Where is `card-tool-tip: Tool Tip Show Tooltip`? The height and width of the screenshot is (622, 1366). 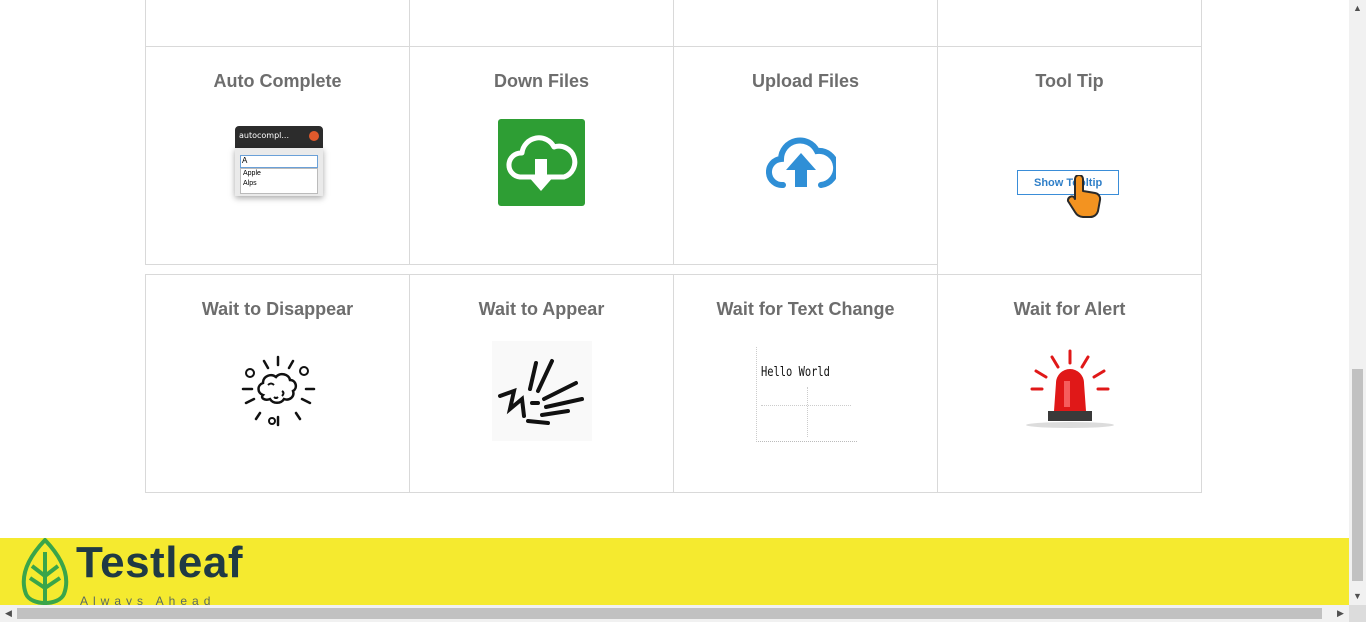 card-tool-tip: Tool Tip Show Tooltip is located at coordinates (1069, 160).